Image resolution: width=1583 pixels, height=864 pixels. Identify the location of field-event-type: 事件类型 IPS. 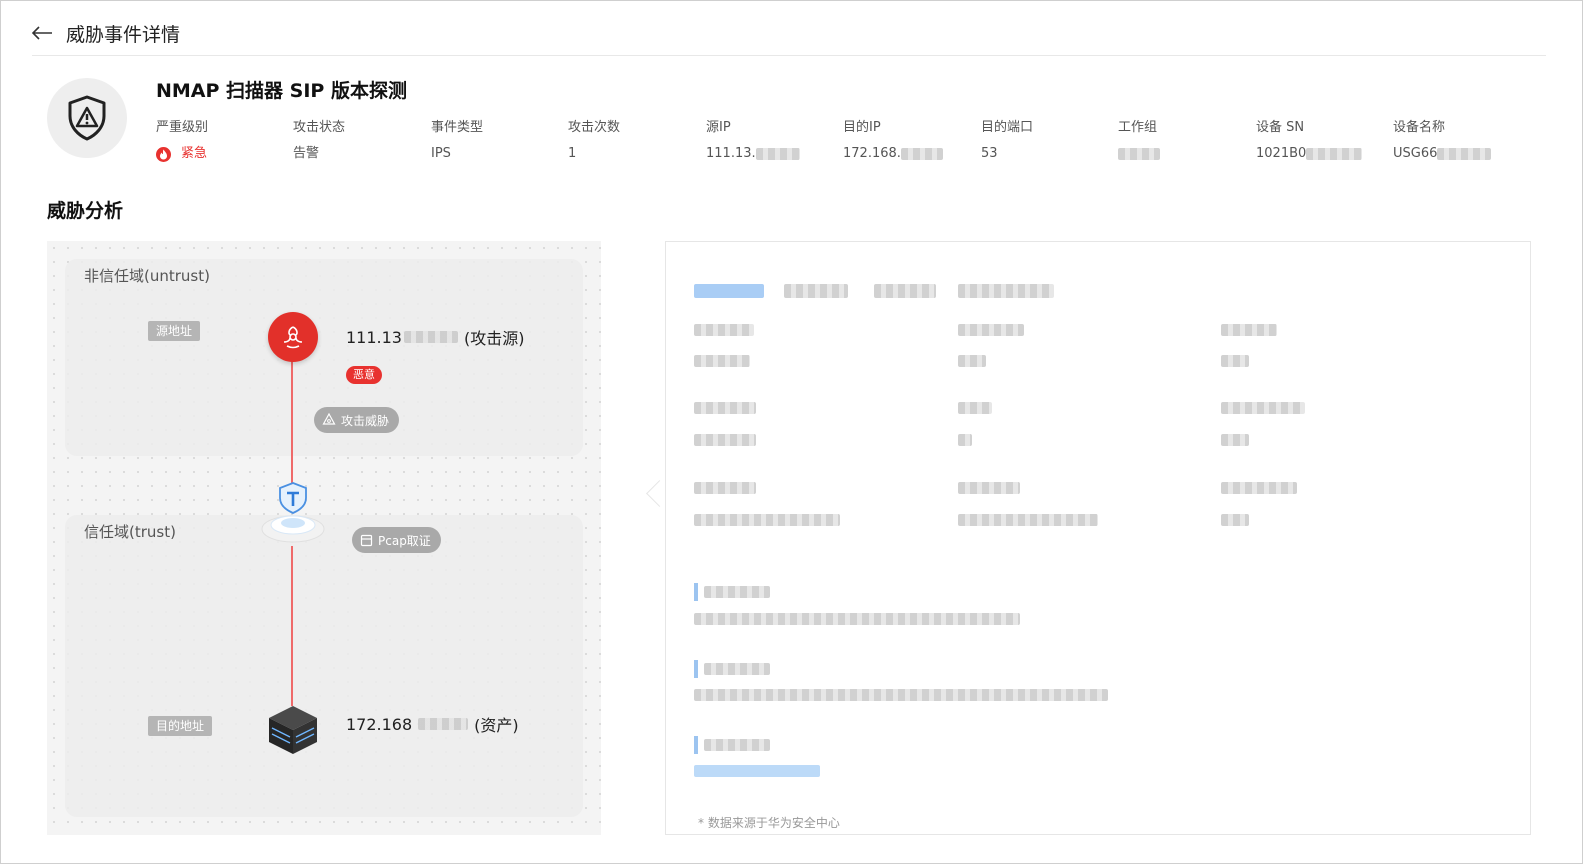
(457, 140).